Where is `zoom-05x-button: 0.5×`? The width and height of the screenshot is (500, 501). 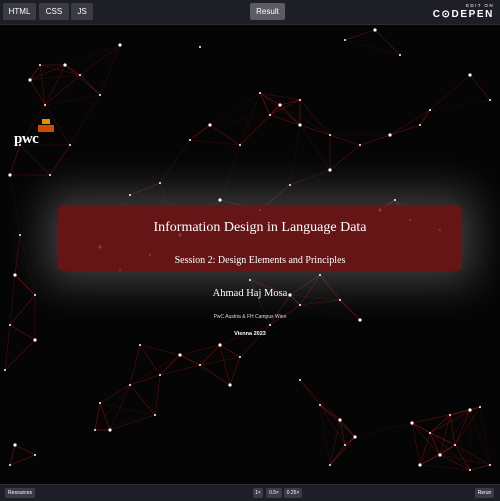
zoom-05x-button: 0.5× is located at coordinates (274, 493).